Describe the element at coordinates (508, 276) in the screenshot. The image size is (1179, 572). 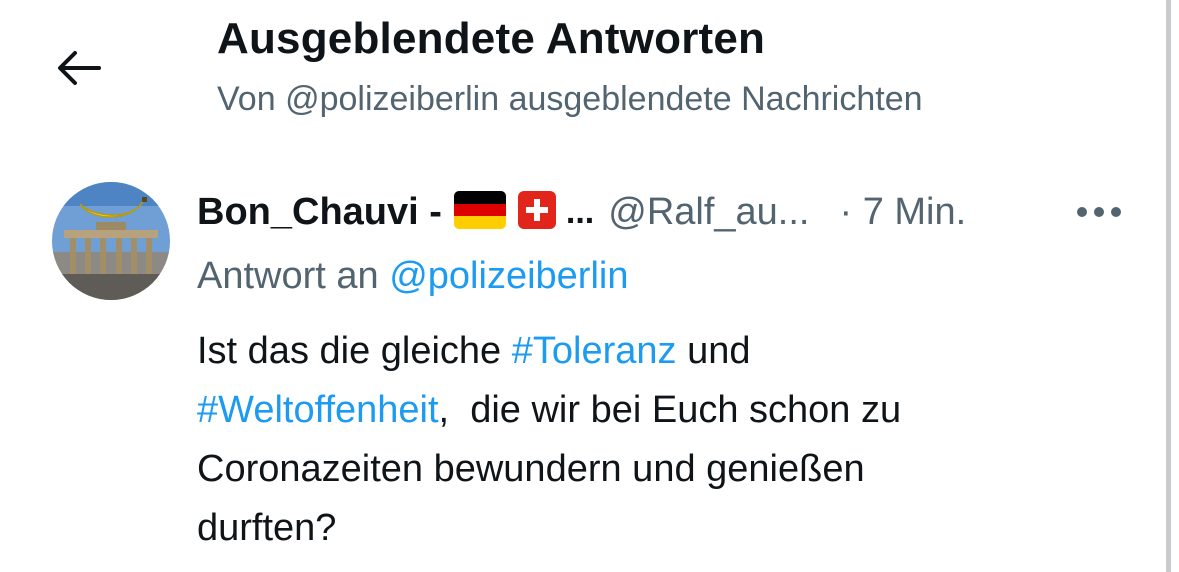
I see `reply-to-link: @polizeiberlin` at that location.